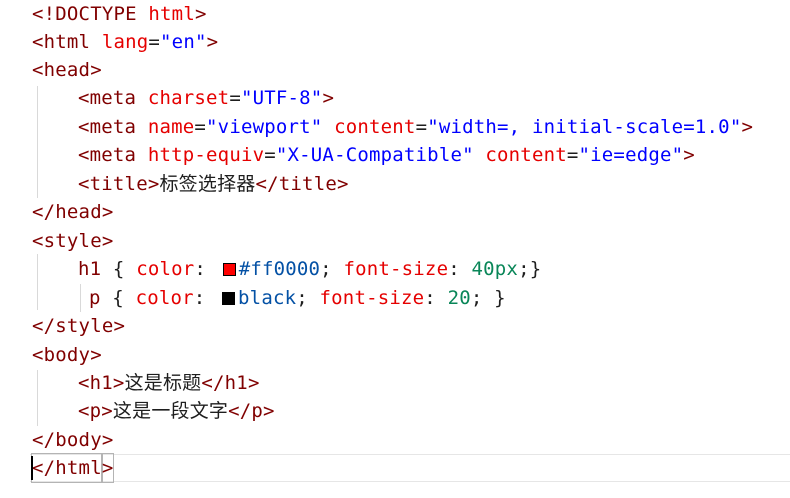 Image resolution: width=790 pixels, height=498 pixels. What do you see at coordinates (84, 14) in the screenshot?
I see `token: <!DOCTYPE` at bounding box center [84, 14].